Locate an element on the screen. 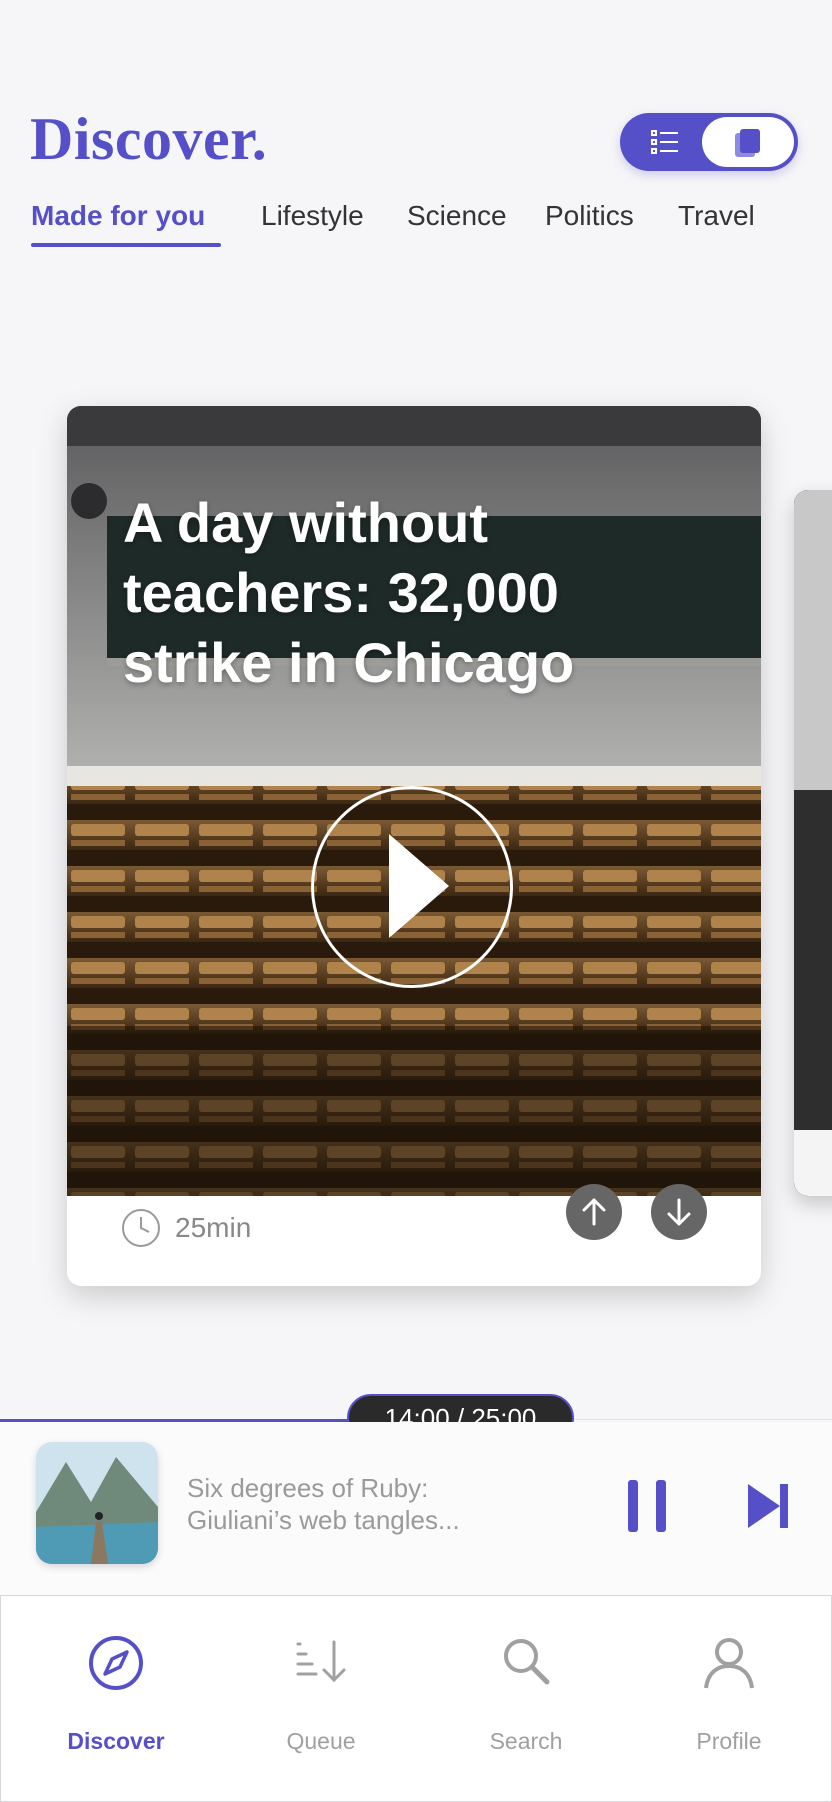 This screenshot has width=832, height=1802. toggle-knob is located at coordinates (748, 142).